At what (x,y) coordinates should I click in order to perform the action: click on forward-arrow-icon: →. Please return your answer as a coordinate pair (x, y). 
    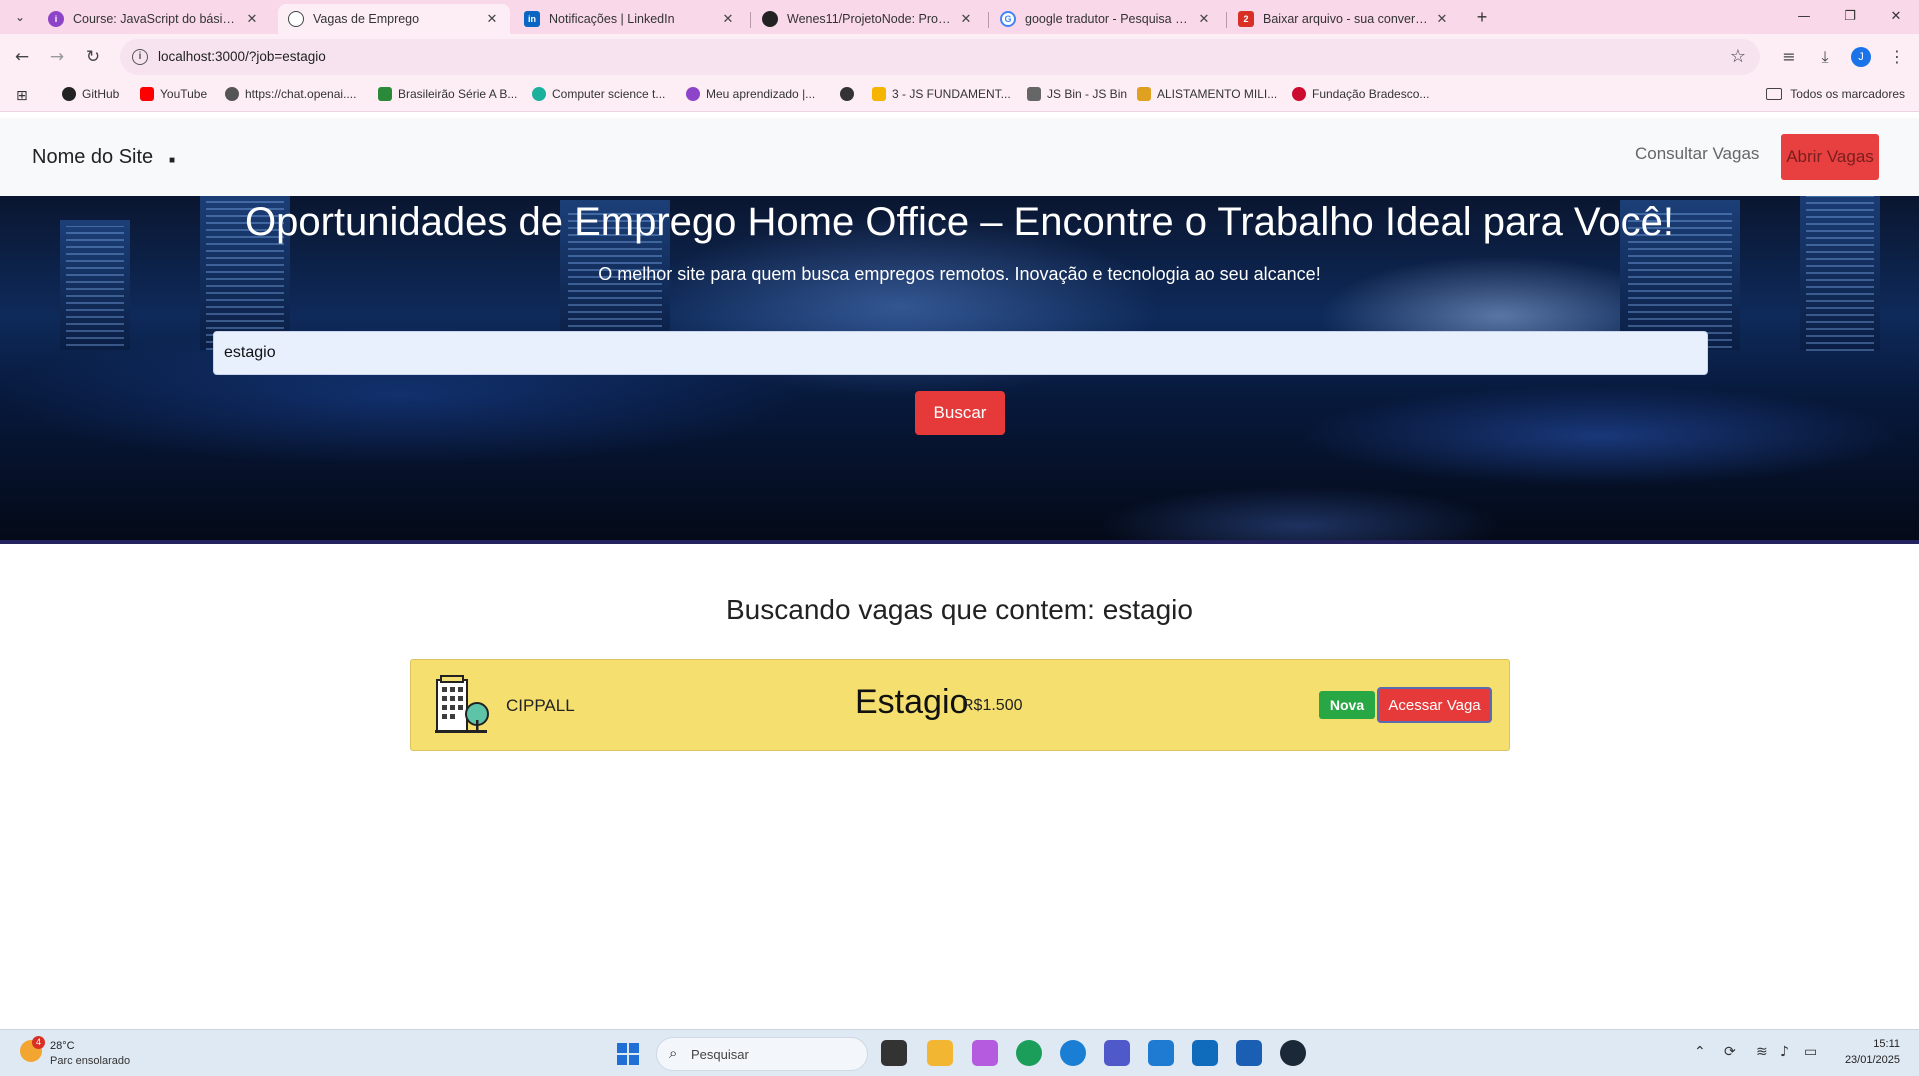
    Looking at the image, I should click on (57, 57).